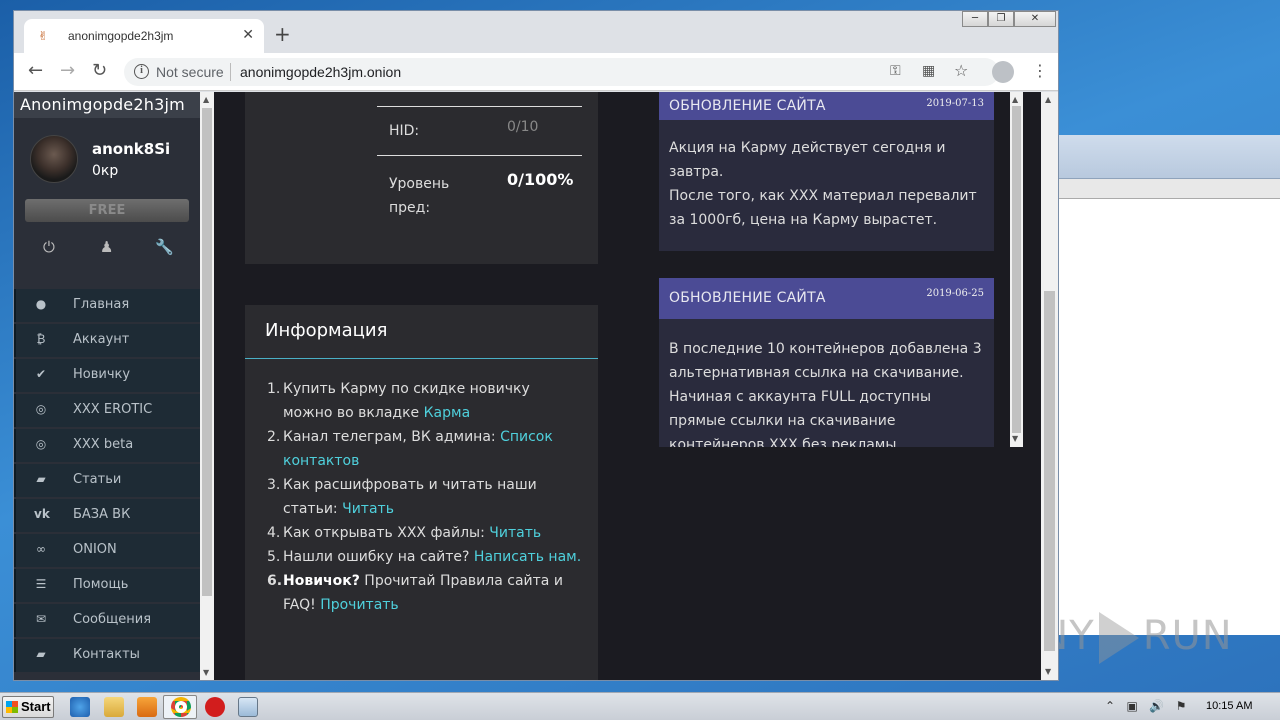 Image resolution: width=1280 pixels, height=720 pixels. I want to click on new-tab-button: +, so click(282, 34).